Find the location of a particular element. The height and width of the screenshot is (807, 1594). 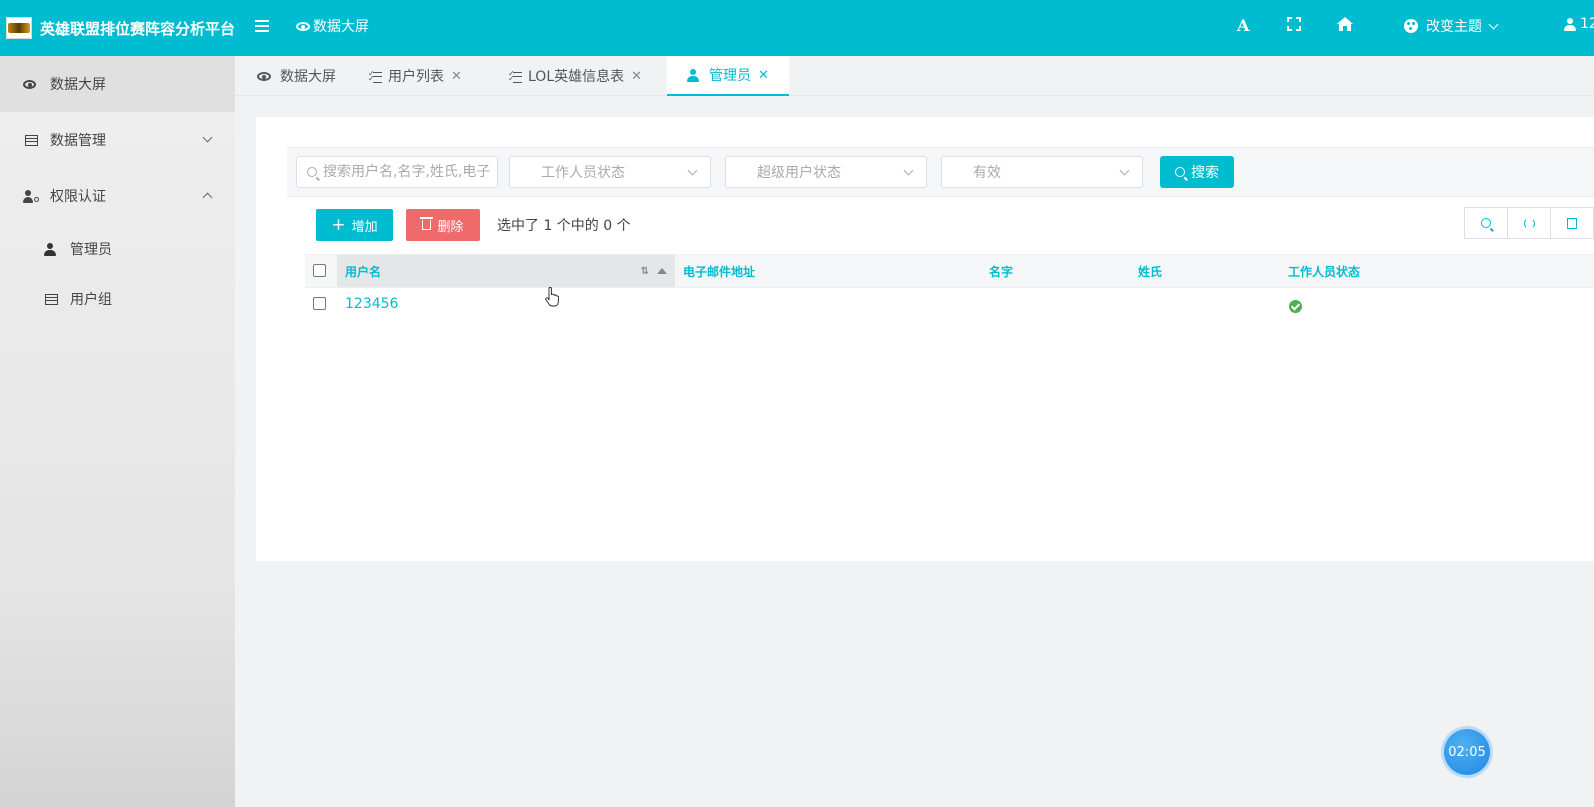

selection-count: 选中了 1 个中的 0 个 is located at coordinates (564, 226).